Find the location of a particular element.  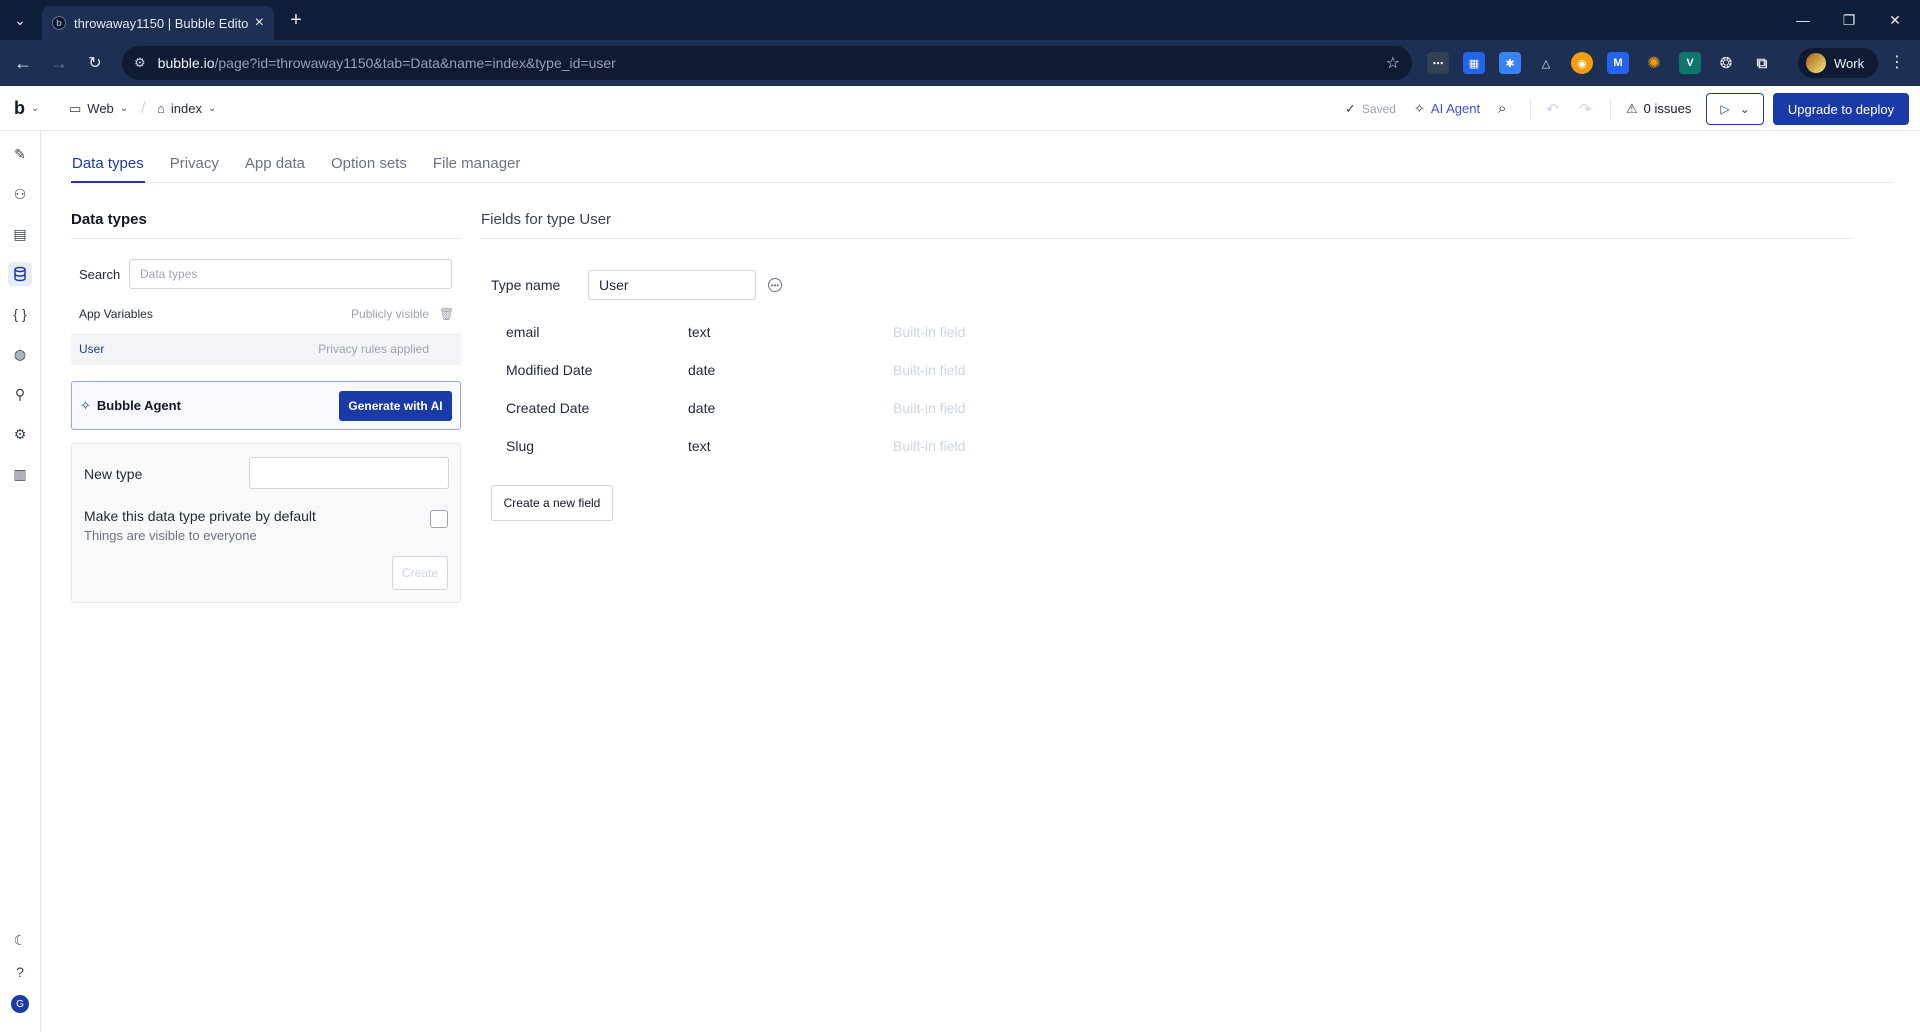

trash-icon: 🗑 is located at coordinates (446, 314).